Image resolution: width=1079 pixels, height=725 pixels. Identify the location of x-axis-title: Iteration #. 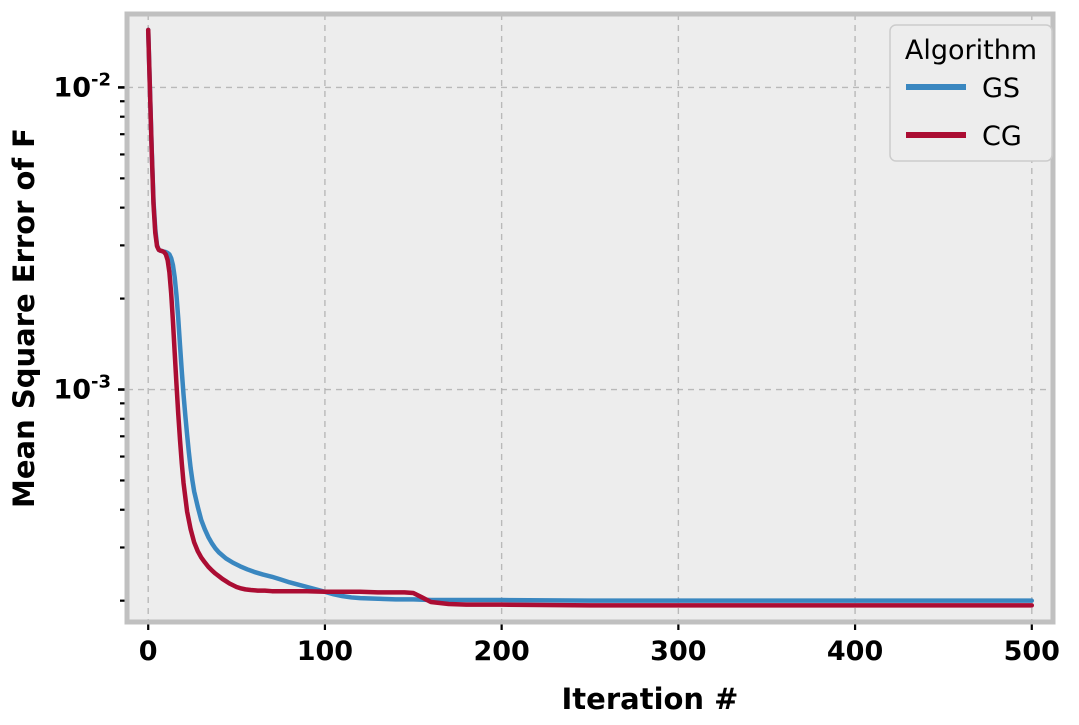
(650, 699).